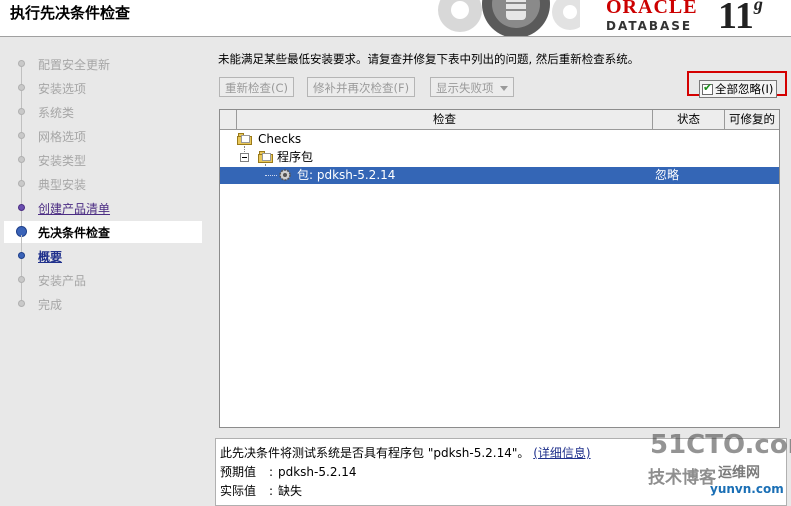  What do you see at coordinates (499, 157) in the screenshot?
I see `tree-row-packages: 程序包` at bounding box center [499, 157].